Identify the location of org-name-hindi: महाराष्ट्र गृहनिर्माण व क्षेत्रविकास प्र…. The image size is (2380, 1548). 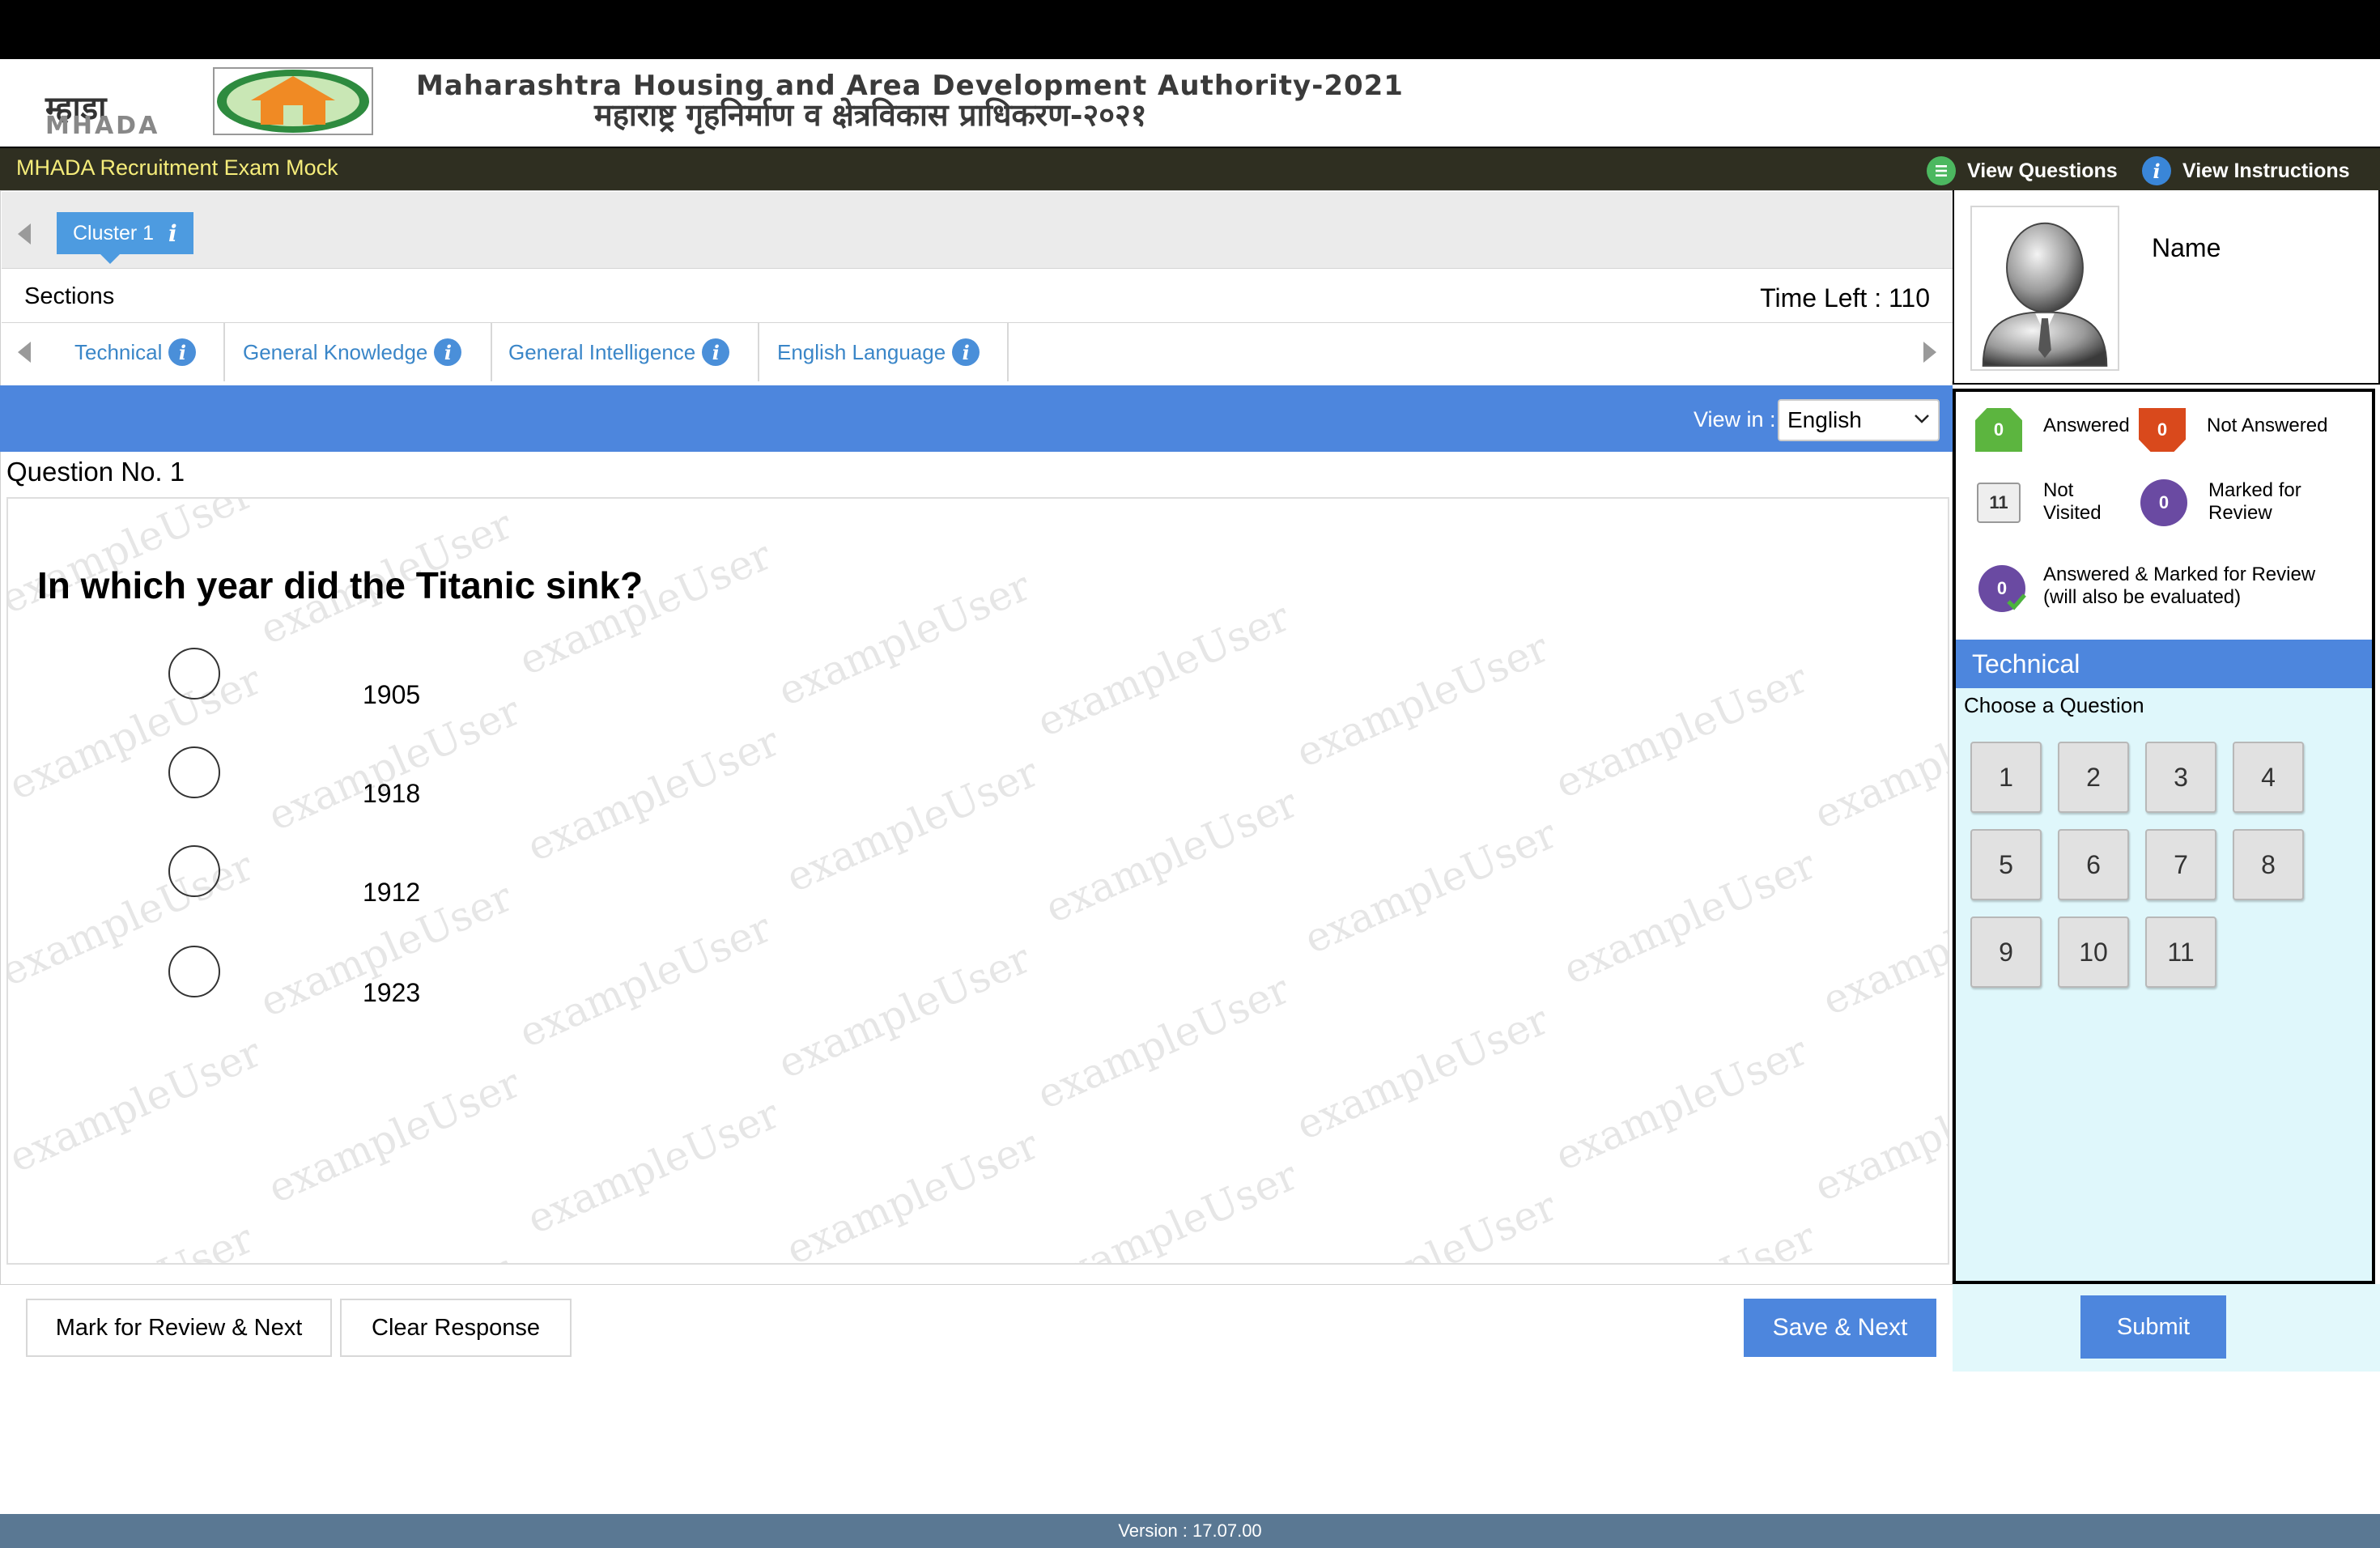
(870, 115).